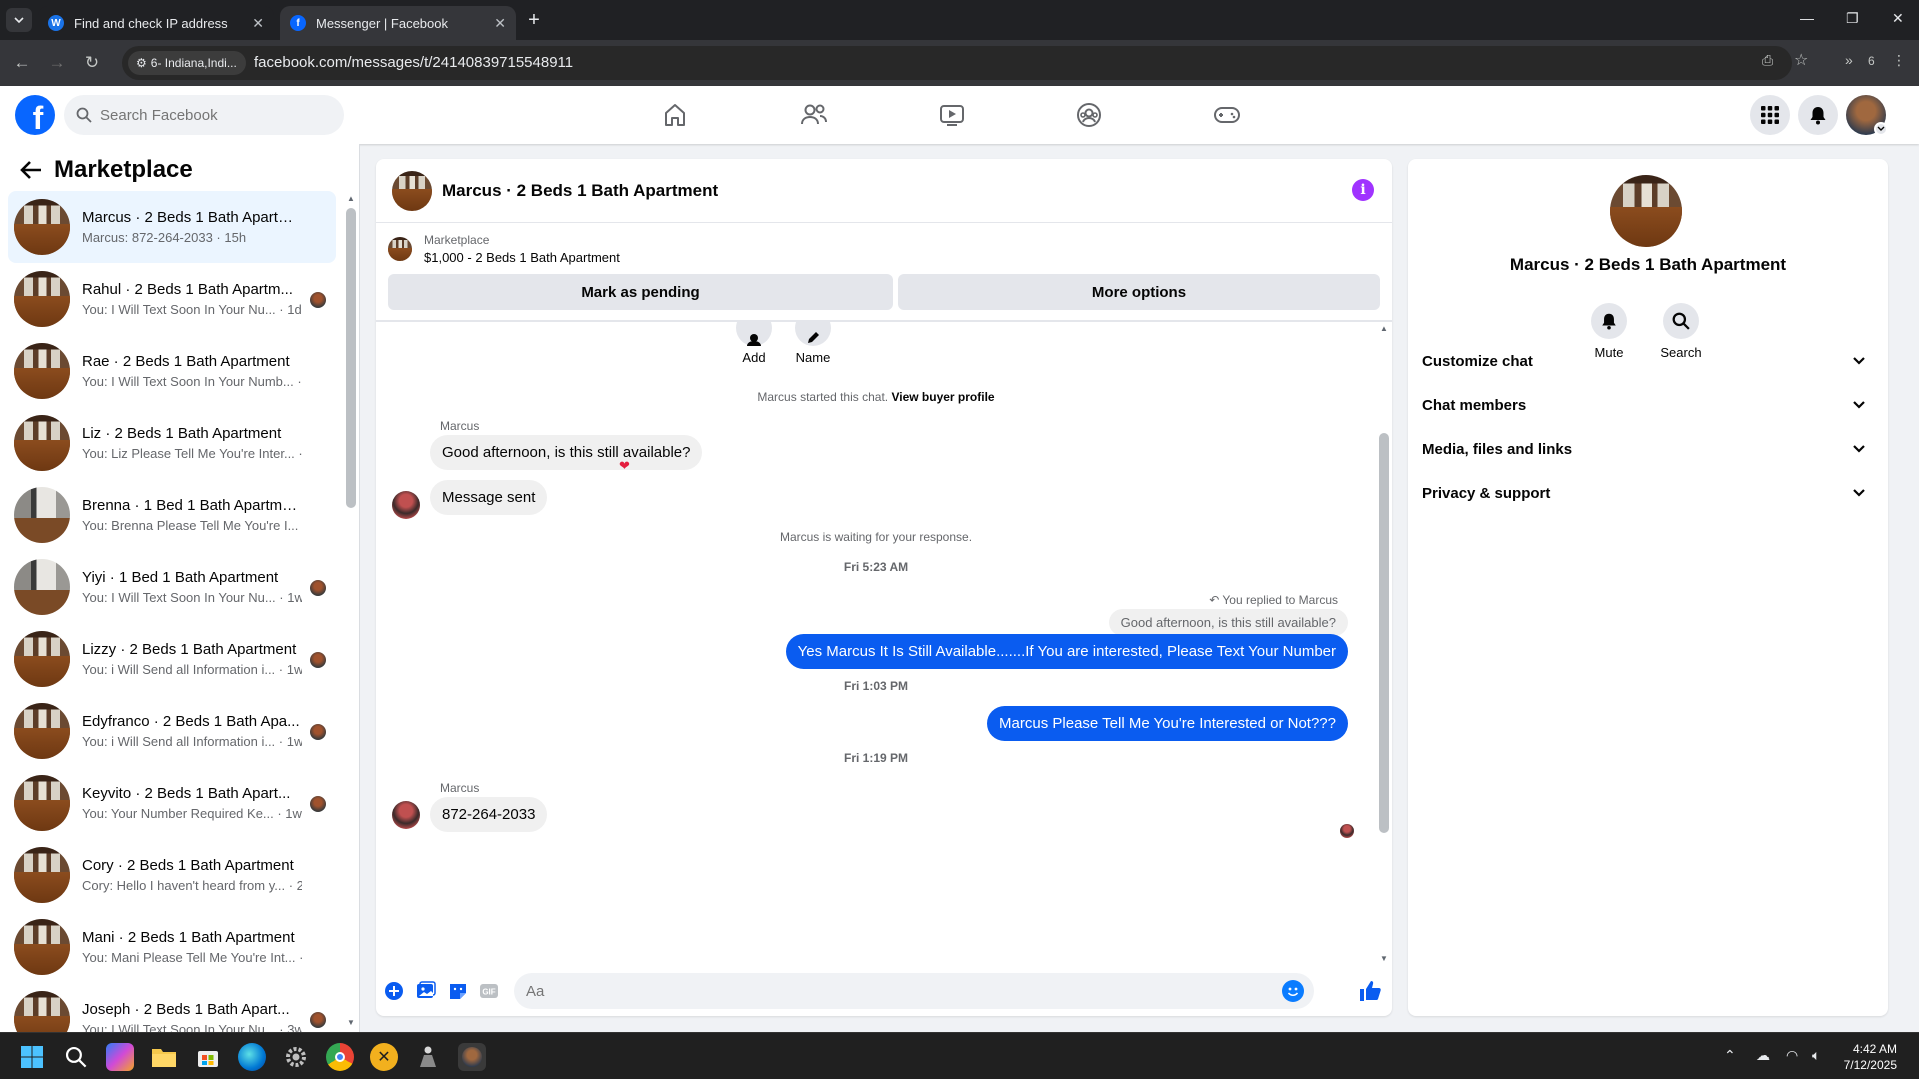 The height and width of the screenshot is (1079, 1919). I want to click on volume-icon: 🔈︎, so click(1816, 1055).